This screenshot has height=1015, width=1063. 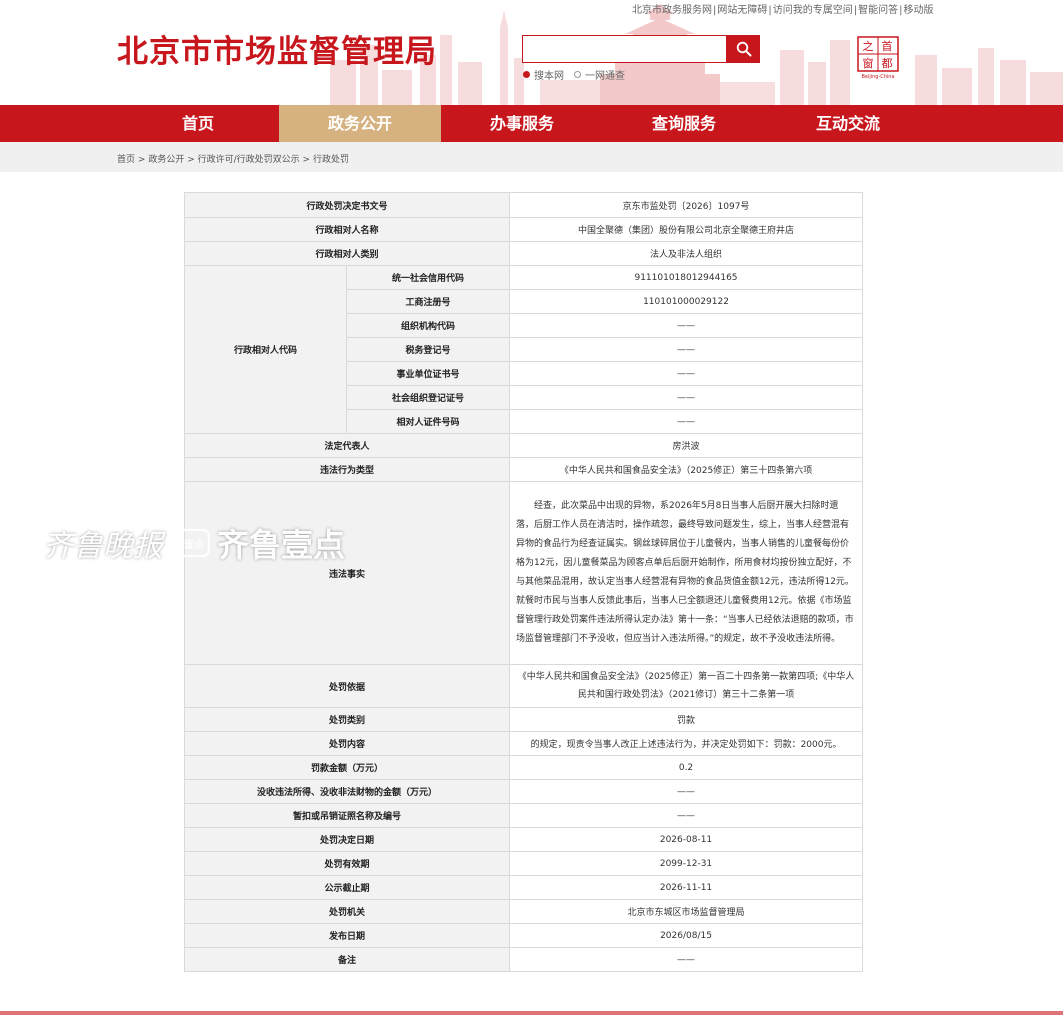 What do you see at coordinates (198, 123) in the screenshot?
I see `nav-home: 首页` at bounding box center [198, 123].